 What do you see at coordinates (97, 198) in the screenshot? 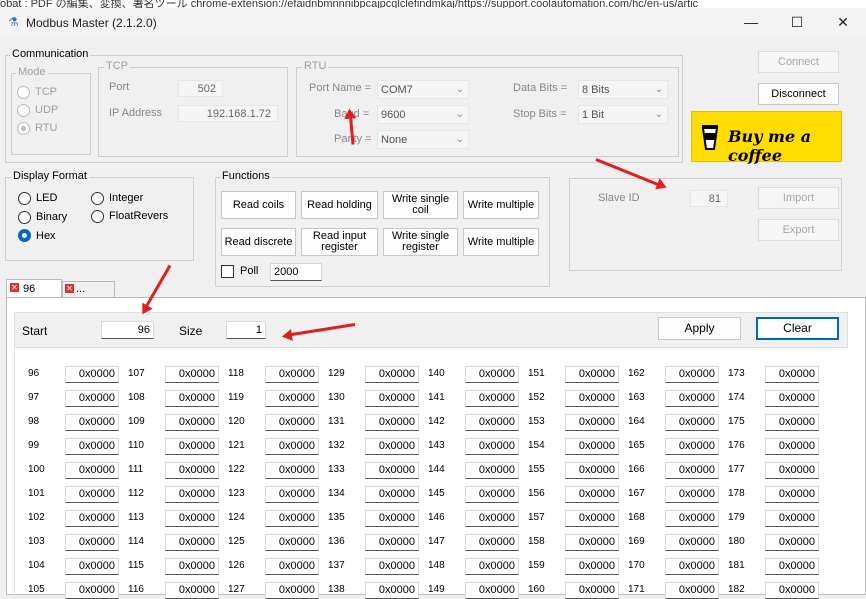
I see `format-integer-radio` at bounding box center [97, 198].